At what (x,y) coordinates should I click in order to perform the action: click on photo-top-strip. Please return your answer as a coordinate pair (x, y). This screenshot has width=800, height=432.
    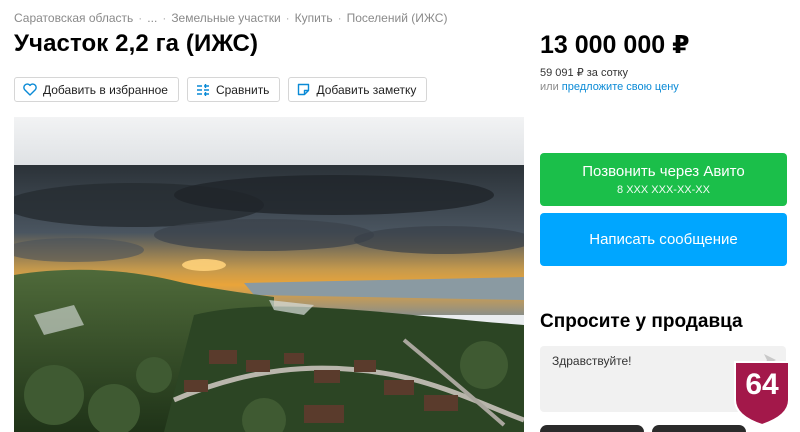
    Looking at the image, I should click on (269, 141).